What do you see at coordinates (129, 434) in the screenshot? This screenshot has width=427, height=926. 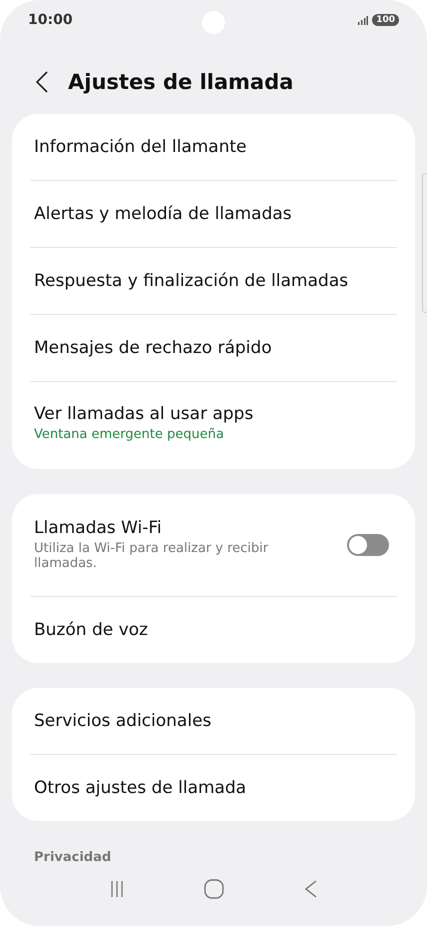 I see `item-subtitle: Ventana emergente pequeña` at bounding box center [129, 434].